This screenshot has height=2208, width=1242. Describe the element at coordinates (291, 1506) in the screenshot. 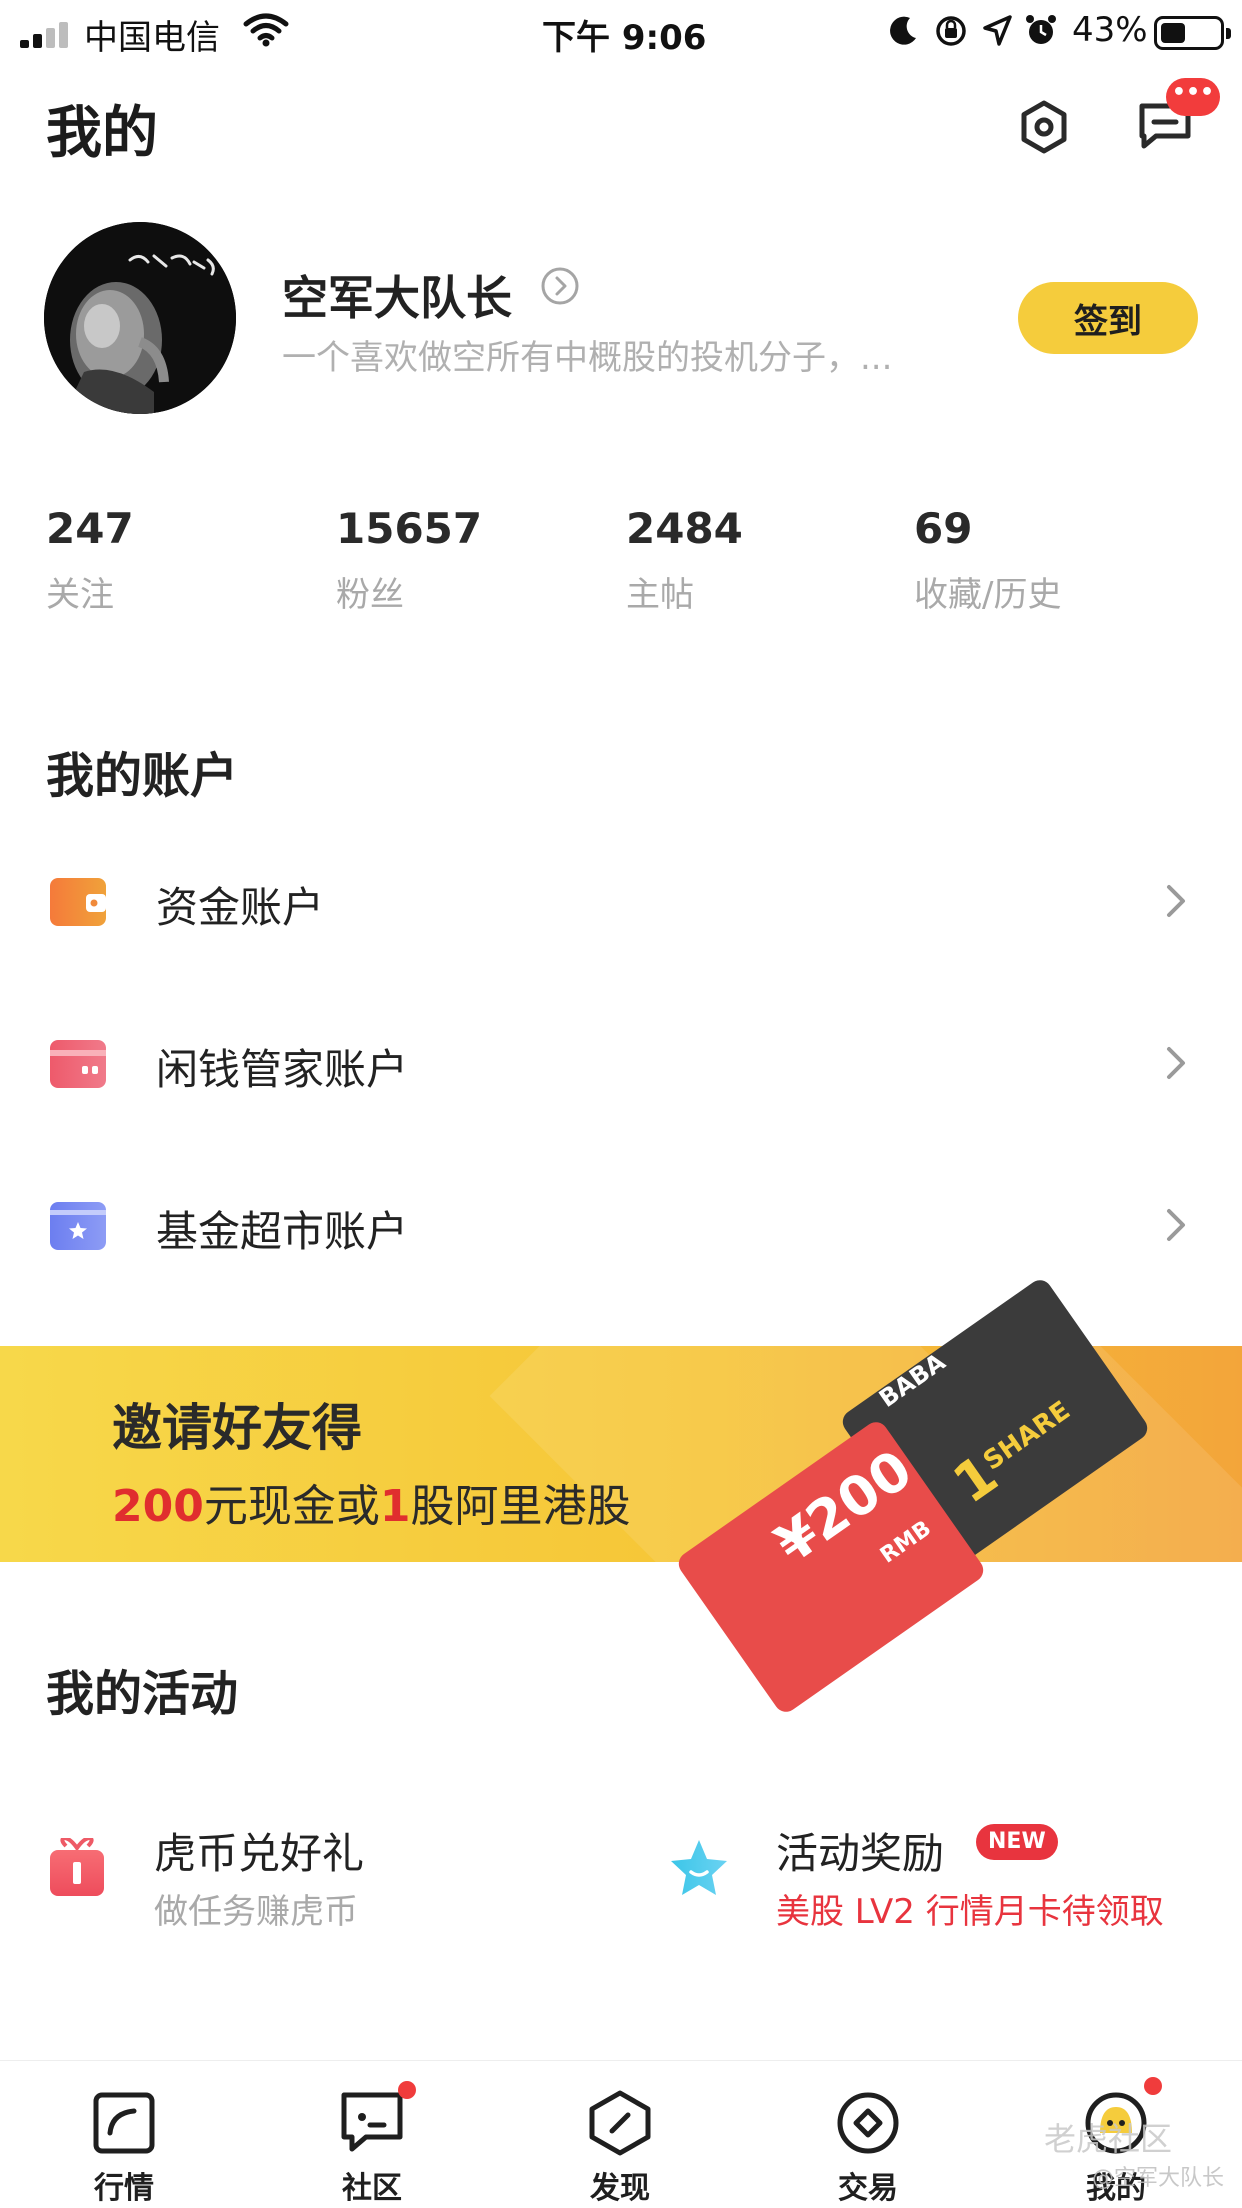

I see `banner-text: 元现金或` at that location.